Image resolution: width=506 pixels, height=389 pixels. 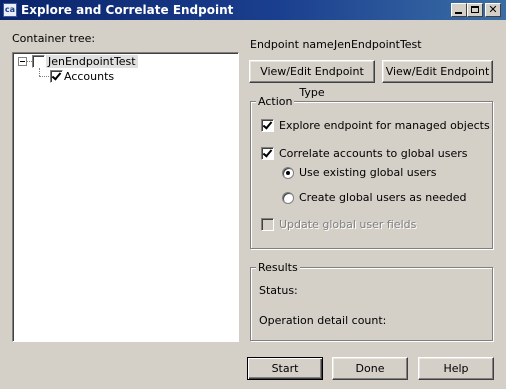 I want to click on start-button: Start, so click(x=285, y=368).